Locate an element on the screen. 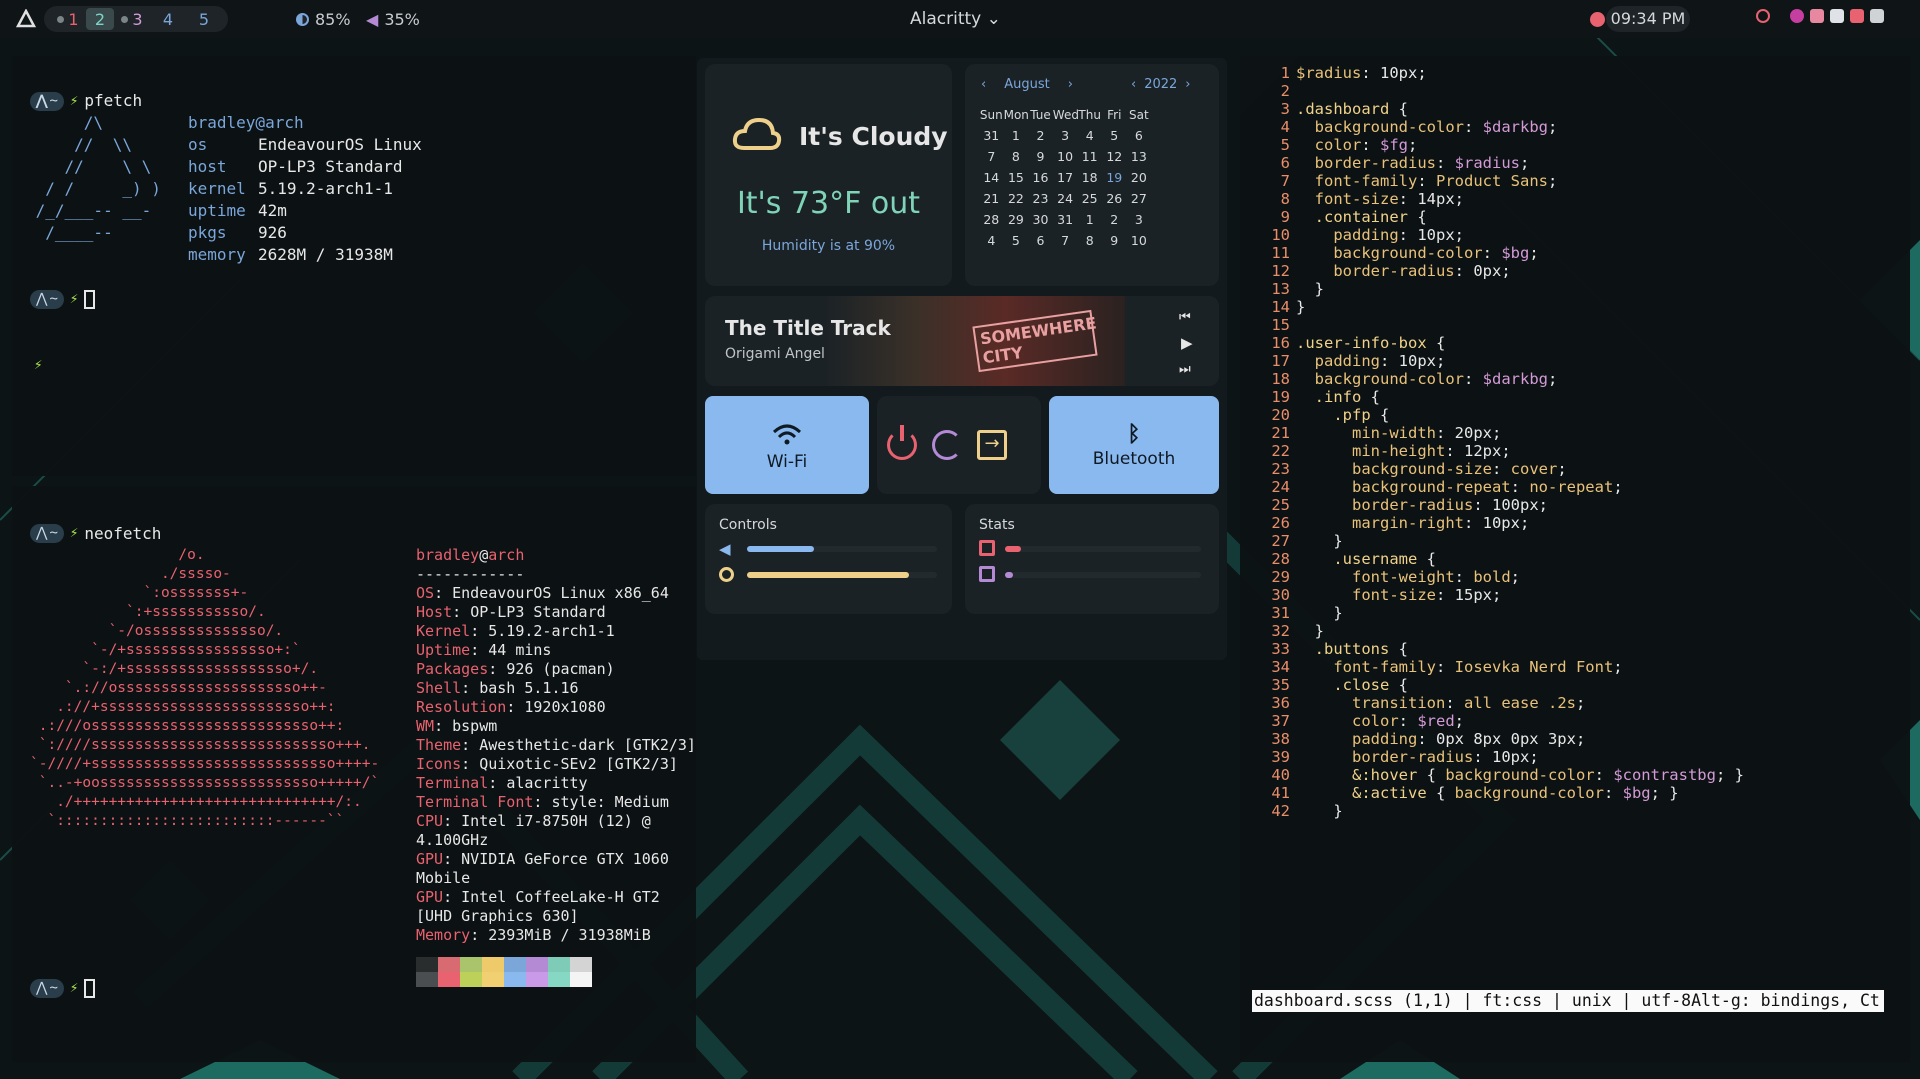 Image resolution: width=1920 pixels, height=1079 pixels. calendar-day: 22 is located at coordinates (1016, 198).